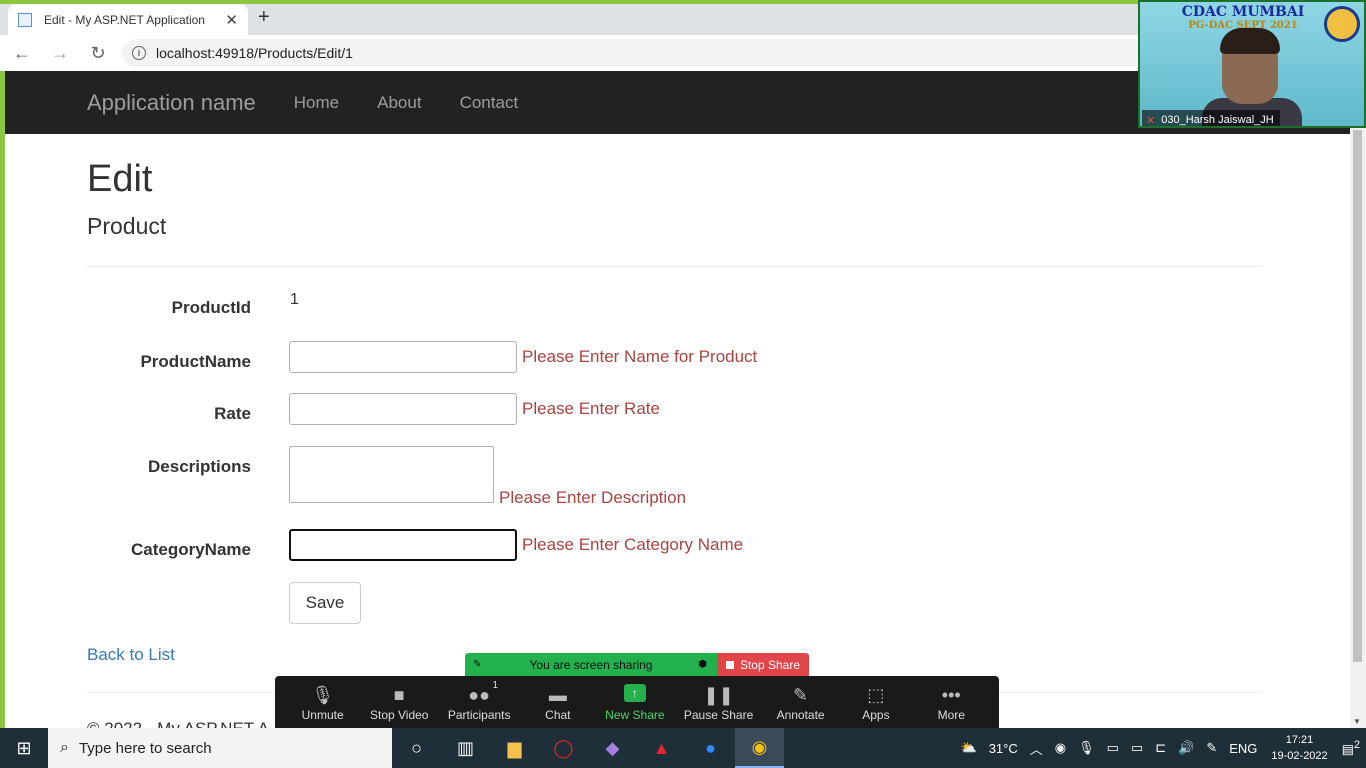 The image size is (1366, 768). Describe the element at coordinates (495, 685) in the screenshot. I see `participants-count: 1` at that location.